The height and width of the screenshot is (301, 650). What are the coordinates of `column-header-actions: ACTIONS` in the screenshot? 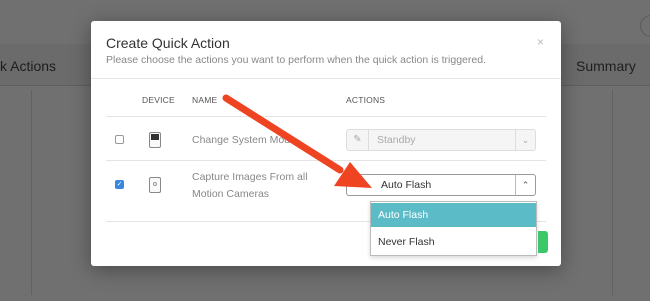 It's located at (366, 100).